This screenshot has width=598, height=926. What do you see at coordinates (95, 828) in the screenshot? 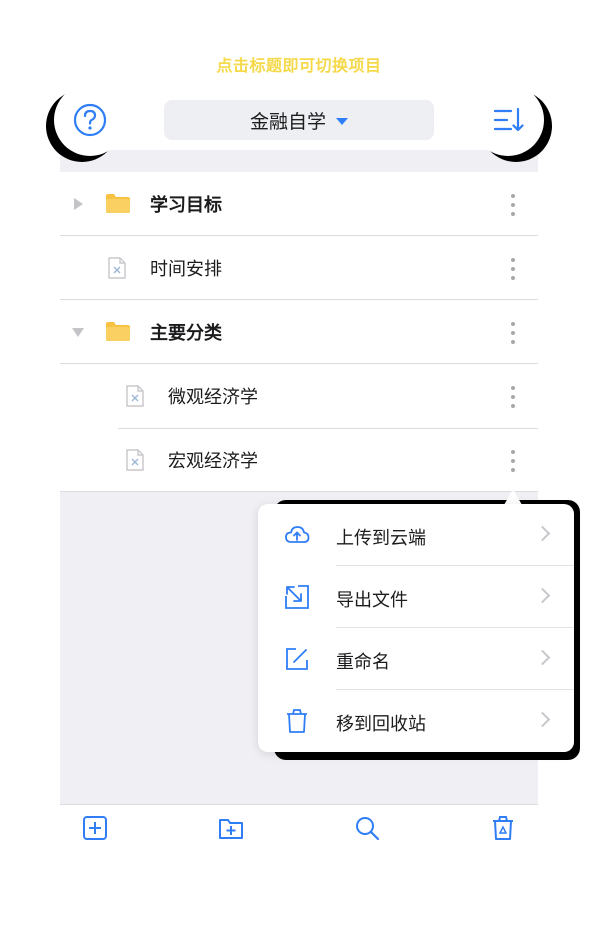
I see `new-file-icon` at bounding box center [95, 828].